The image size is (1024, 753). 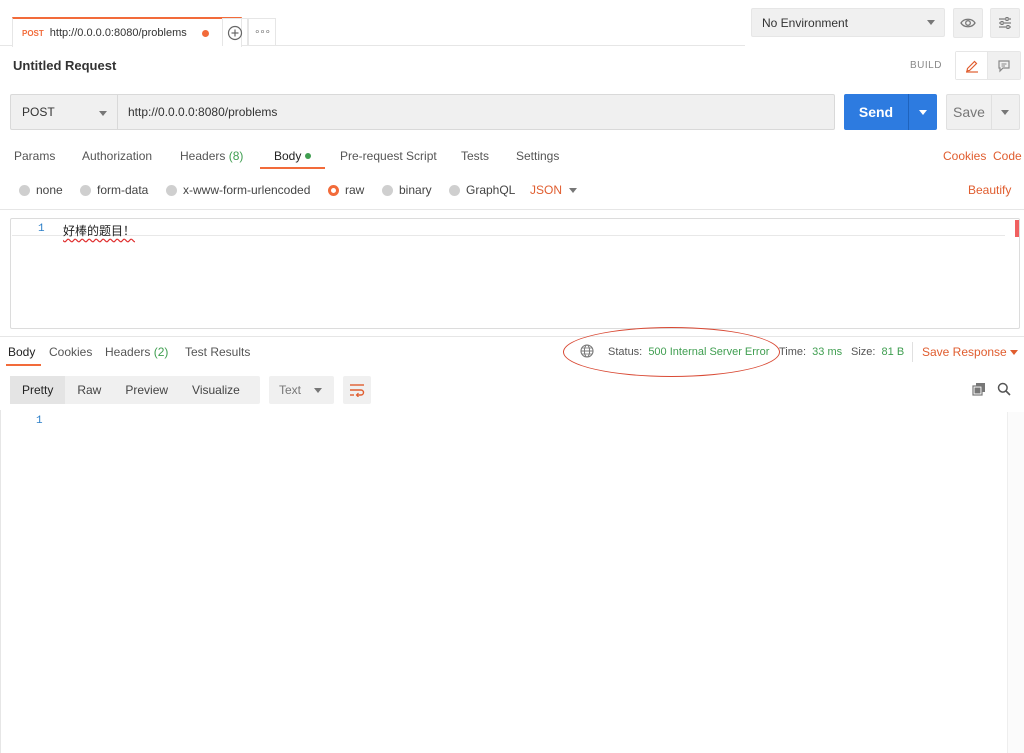 I want to click on tab-authorization: Authorization, so click(x=117, y=156).